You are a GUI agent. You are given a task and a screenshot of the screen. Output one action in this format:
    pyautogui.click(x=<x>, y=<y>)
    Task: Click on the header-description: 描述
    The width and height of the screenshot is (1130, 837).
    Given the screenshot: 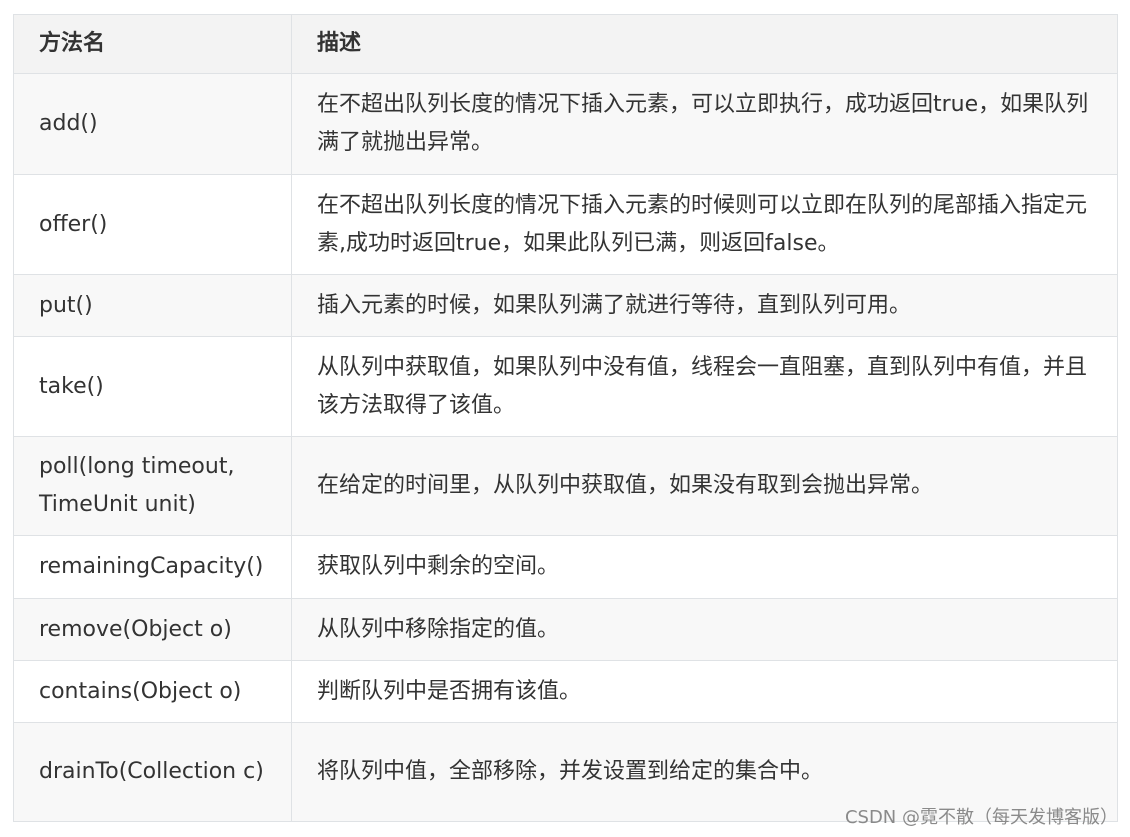 What is the action you would take?
    pyautogui.click(x=704, y=44)
    